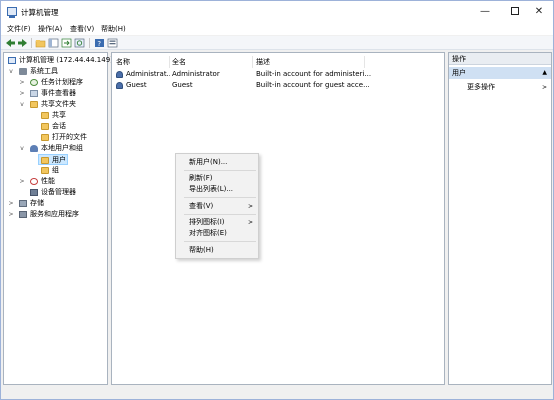 This screenshot has height=400, width=554. I want to click on tree-label: 设备管理器, so click(58, 192).